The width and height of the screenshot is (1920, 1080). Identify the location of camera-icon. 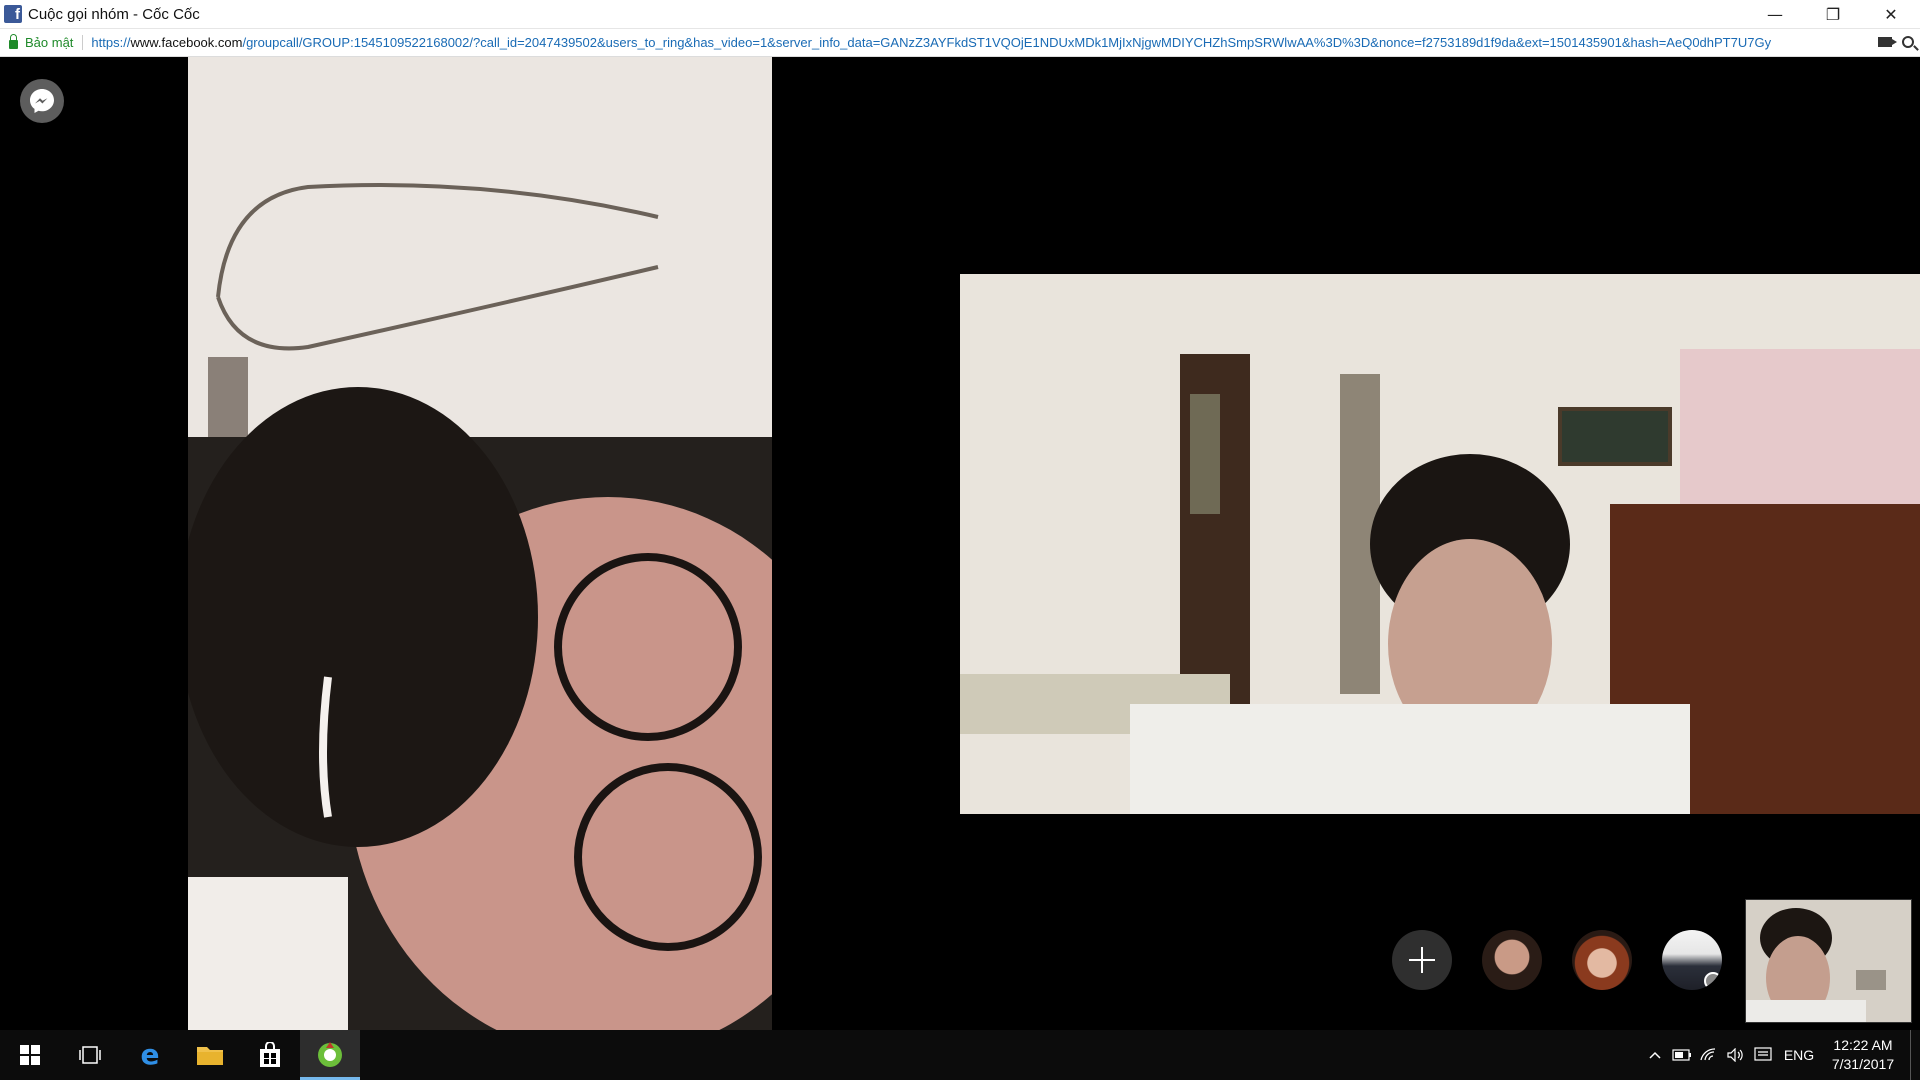
(1887, 42).